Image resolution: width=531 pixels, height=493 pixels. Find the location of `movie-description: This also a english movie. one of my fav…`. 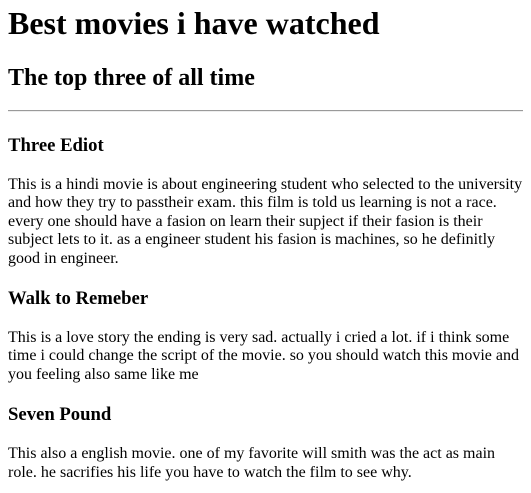

movie-description: This also a english movie. one of my fav… is located at coordinates (252, 463).